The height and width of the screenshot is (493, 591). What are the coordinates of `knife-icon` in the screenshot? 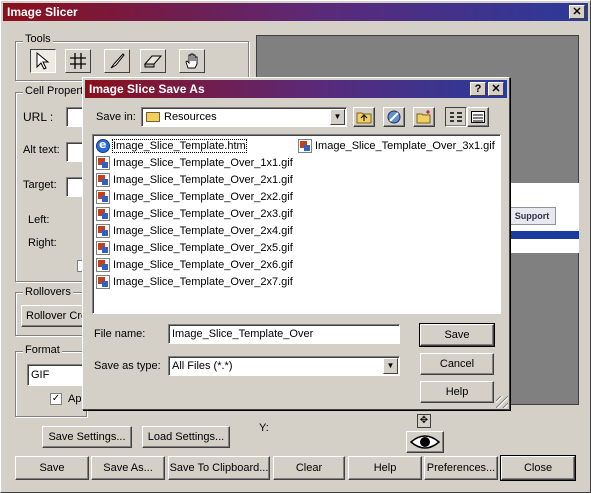 It's located at (117, 61).